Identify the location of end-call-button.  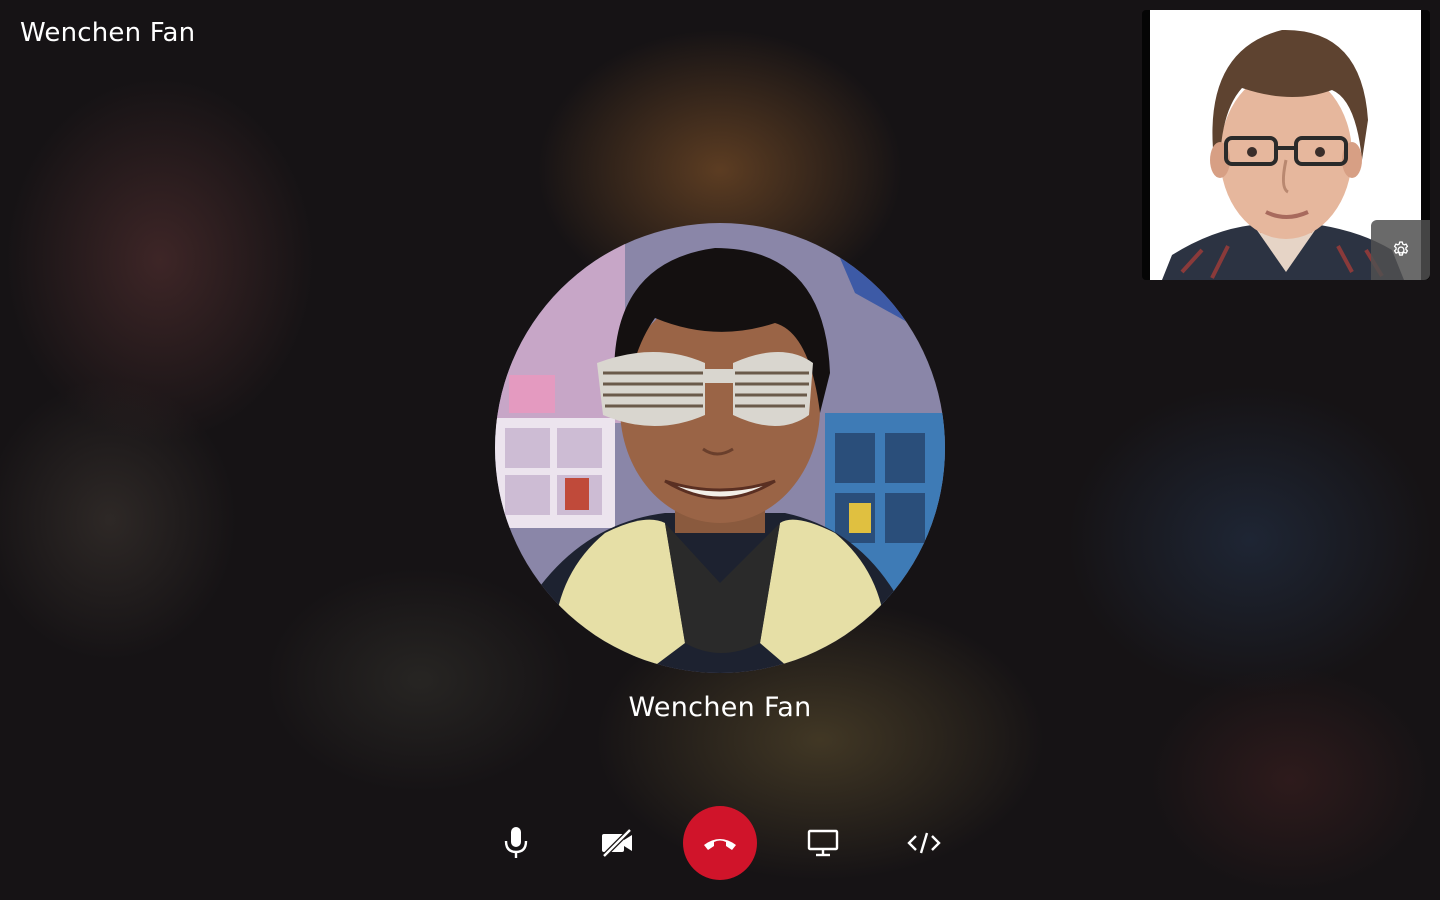
(720, 843).